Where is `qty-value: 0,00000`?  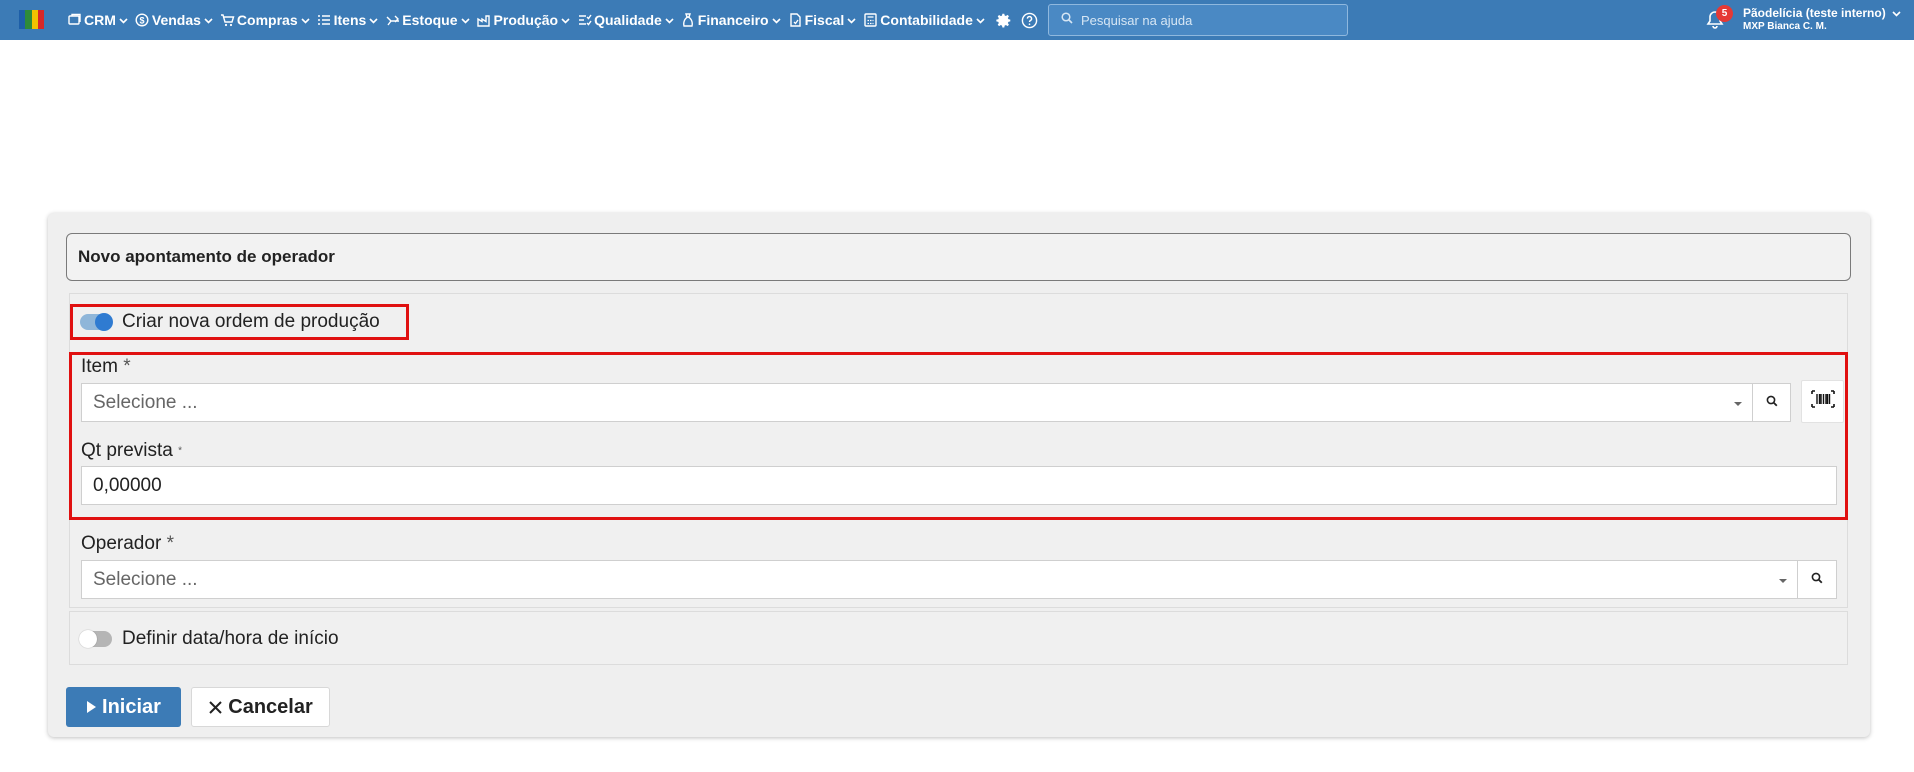
qty-value: 0,00000 is located at coordinates (127, 485).